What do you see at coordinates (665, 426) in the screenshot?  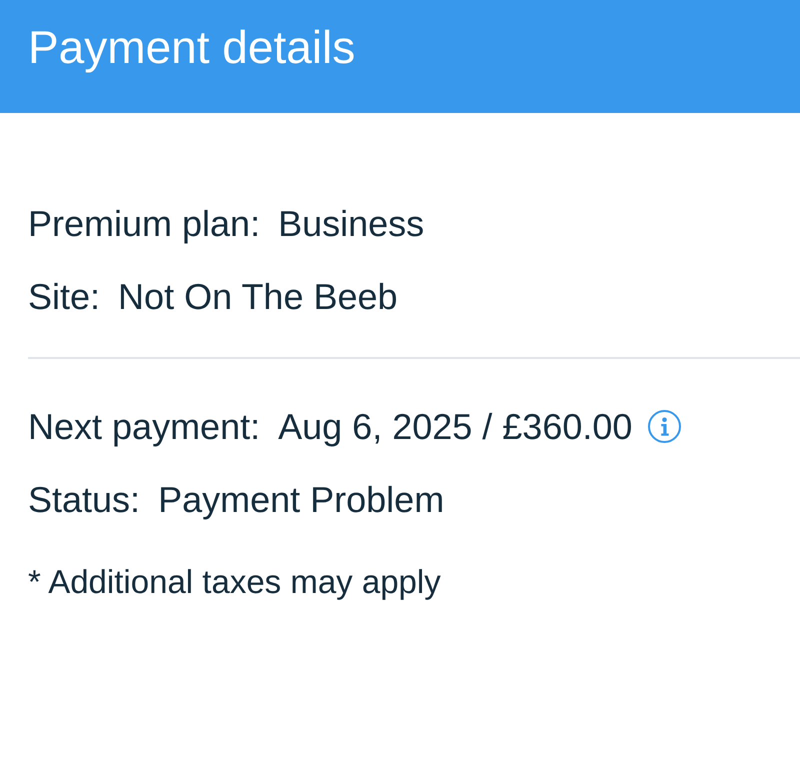 I see `info-icon` at bounding box center [665, 426].